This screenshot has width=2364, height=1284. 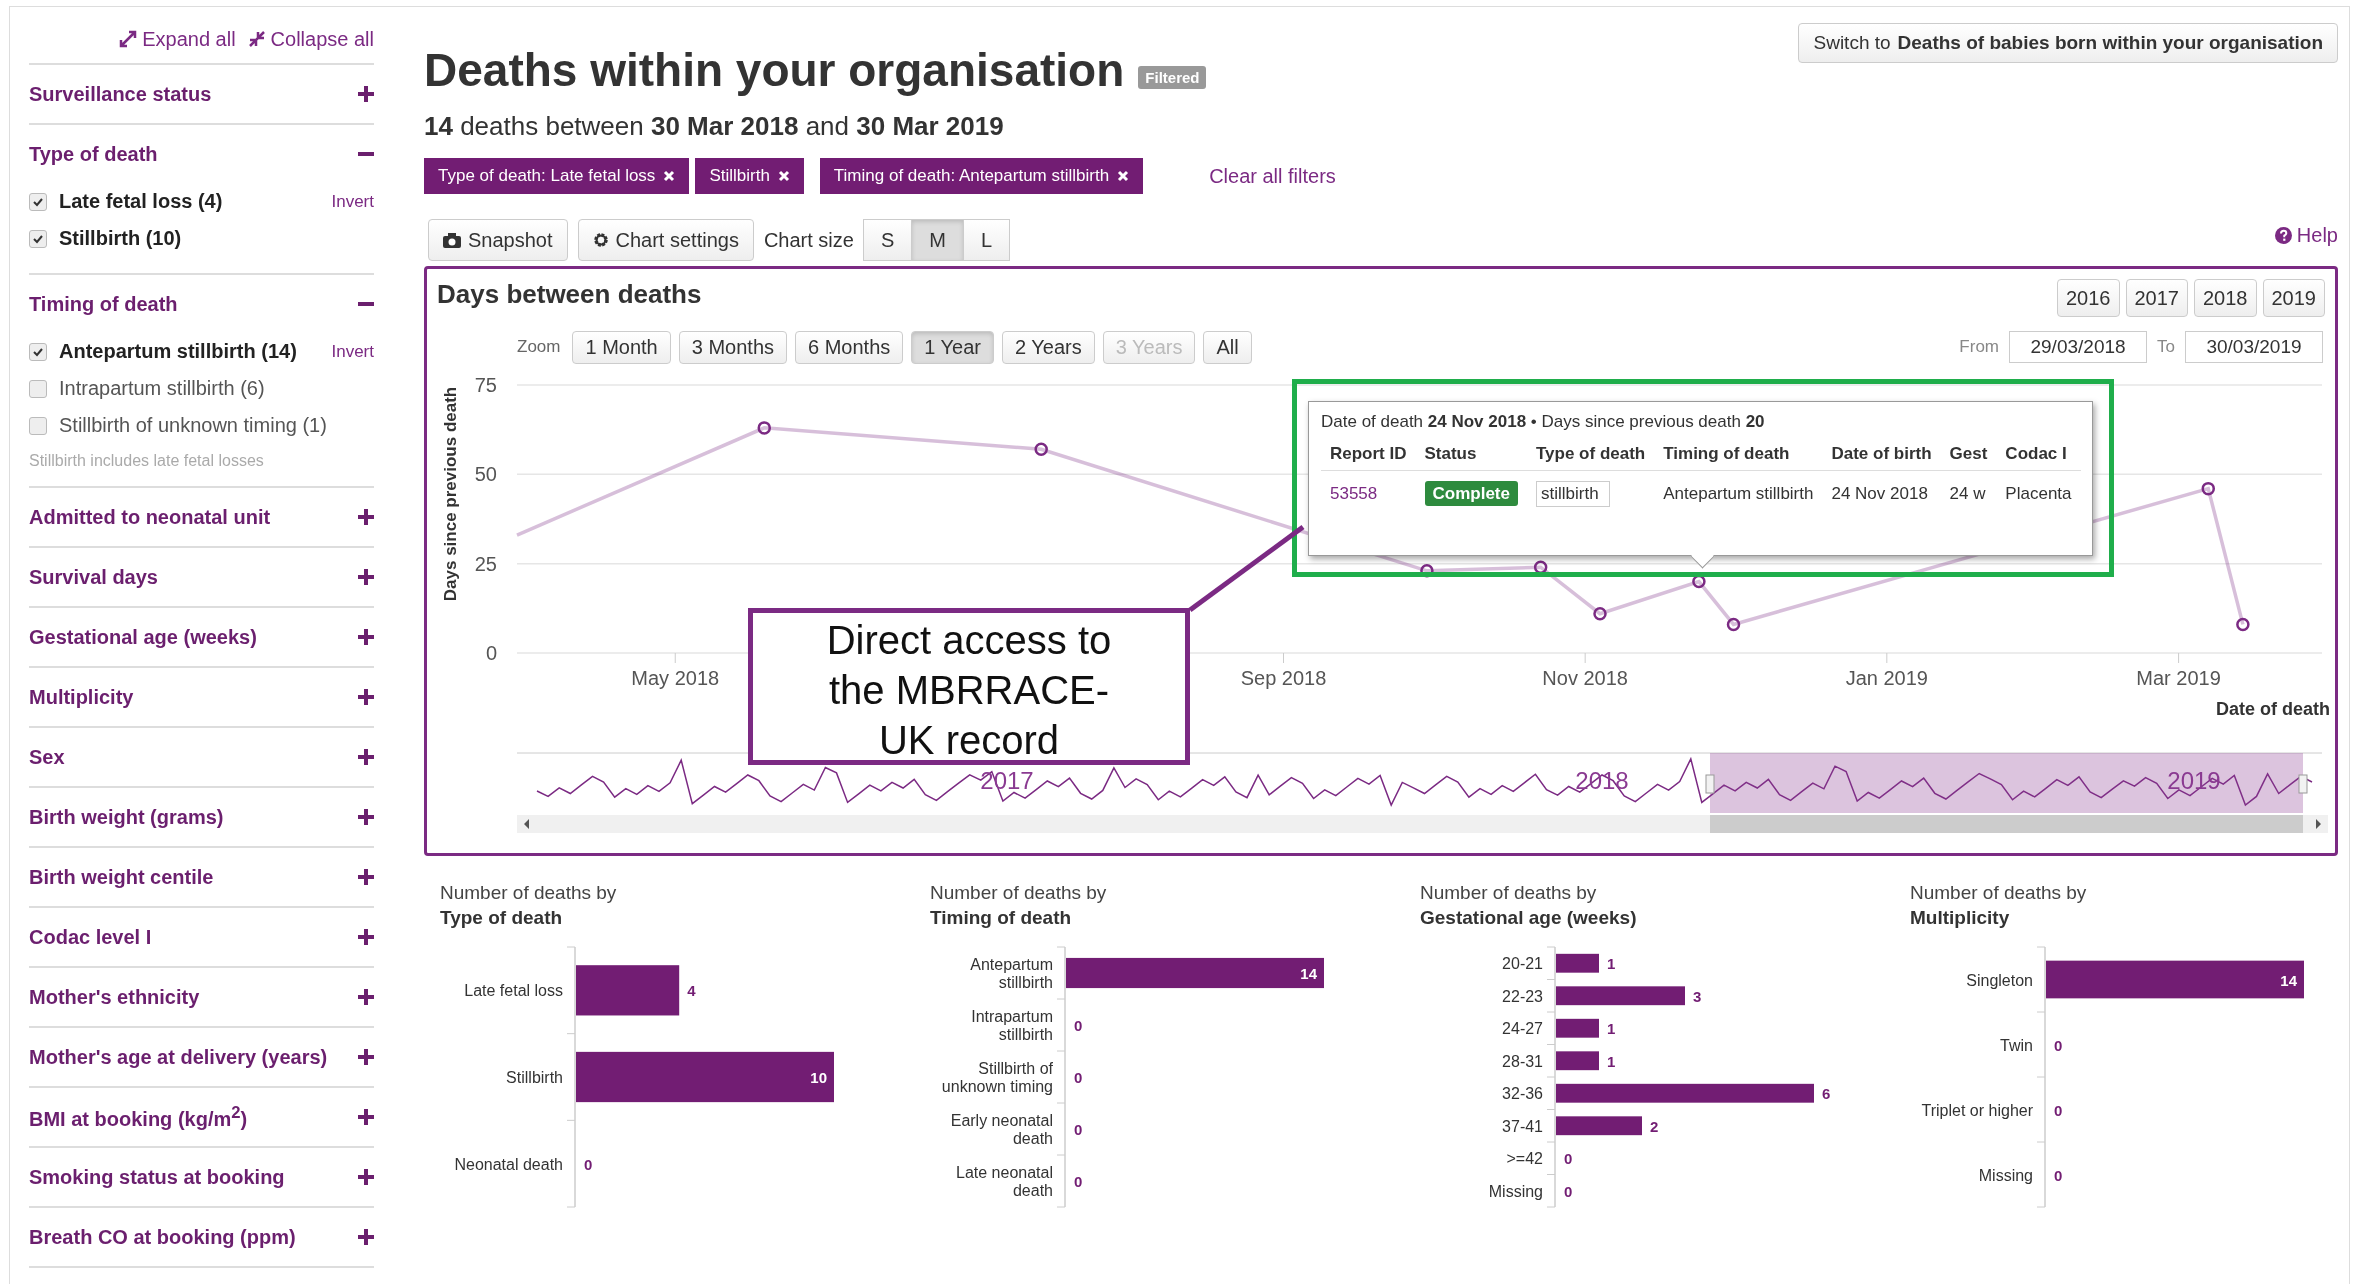 What do you see at coordinates (150, 517) in the screenshot?
I see `filter-section-title: Admitted to neonatal unit` at bounding box center [150, 517].